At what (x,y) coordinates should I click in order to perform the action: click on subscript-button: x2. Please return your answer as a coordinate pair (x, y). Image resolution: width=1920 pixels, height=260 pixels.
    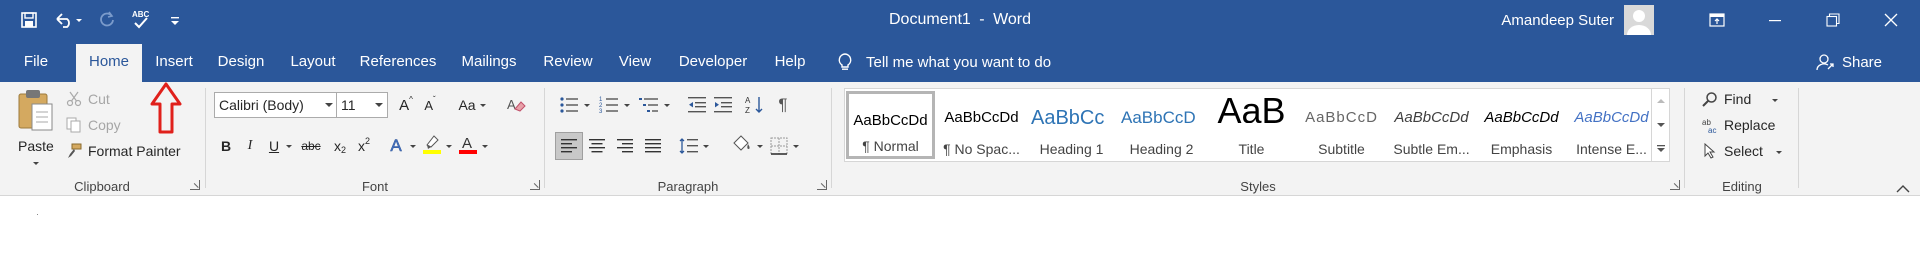
    Looking at the image, I should click on (340, 146).